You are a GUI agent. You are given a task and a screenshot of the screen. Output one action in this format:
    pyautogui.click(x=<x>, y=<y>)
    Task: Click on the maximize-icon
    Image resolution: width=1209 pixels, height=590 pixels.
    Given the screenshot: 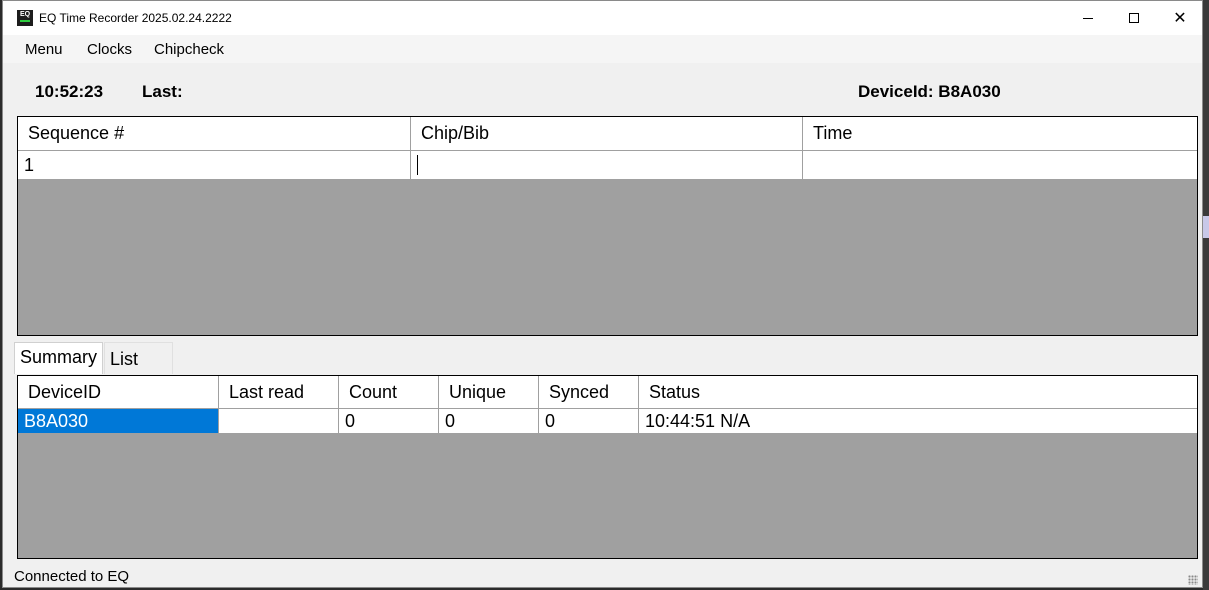 What is the action you would take?
    pyautogui.click(x=1134, y=18)
    